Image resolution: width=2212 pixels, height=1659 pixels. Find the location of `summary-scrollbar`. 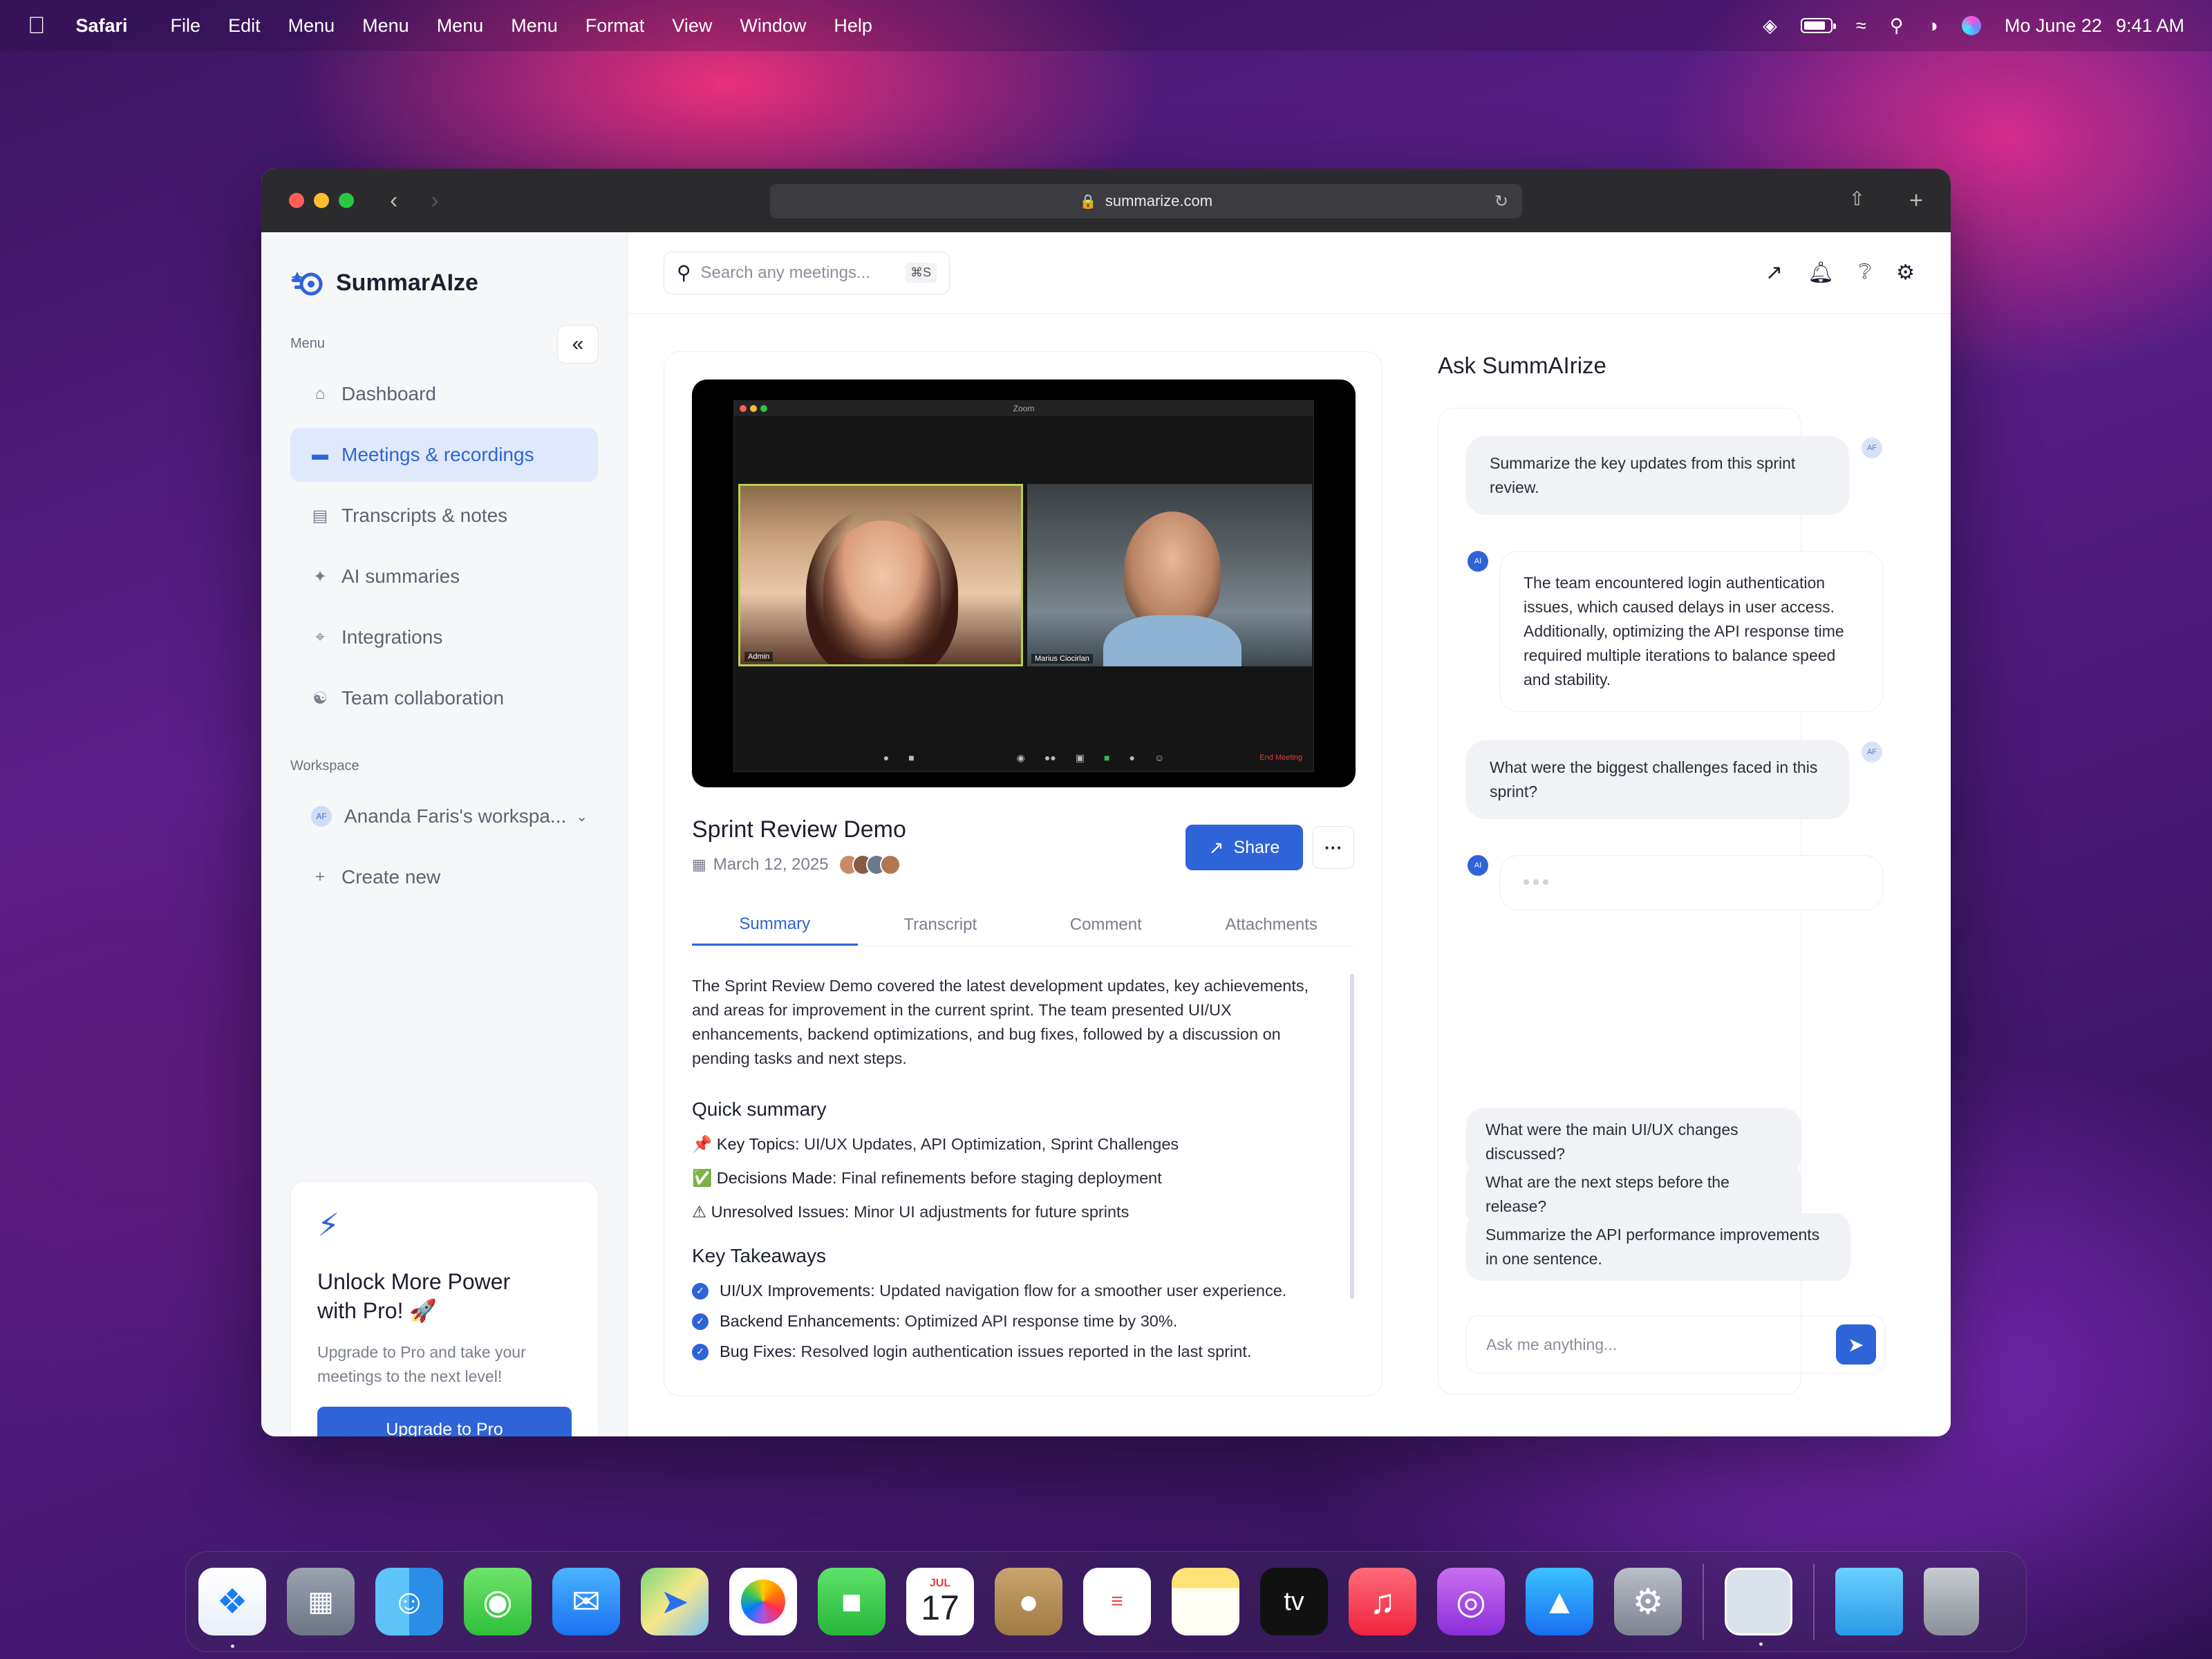

summary-scrollbar is located at coordinates (1352, 1136).